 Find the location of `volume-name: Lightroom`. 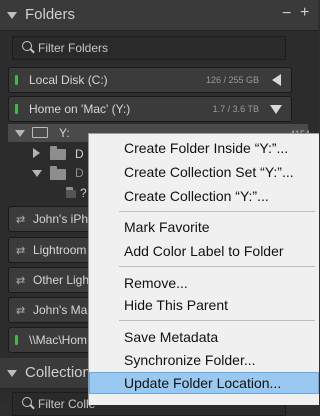

volume-name: Lightroom is located at coordinates (60, 250).